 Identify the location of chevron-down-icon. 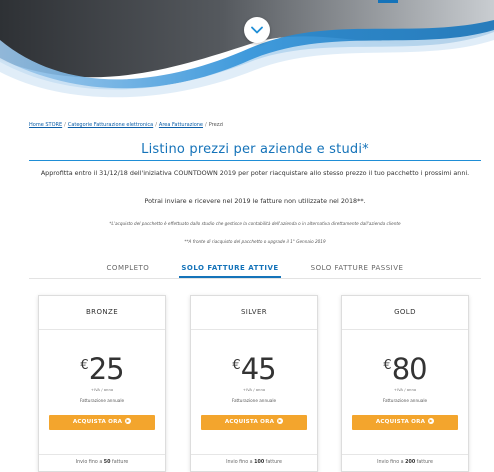
(257, 30).